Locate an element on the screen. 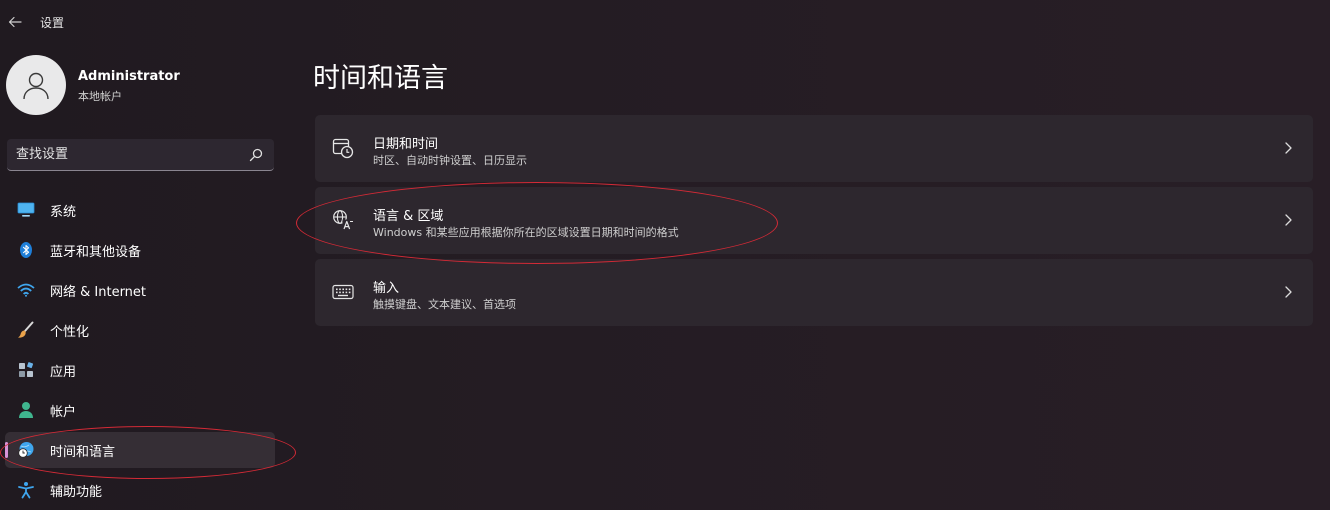 This screenshot has width=1330, height=510. sidebar-item-network: 网络 & Internet is located at coordinates (140, 290).